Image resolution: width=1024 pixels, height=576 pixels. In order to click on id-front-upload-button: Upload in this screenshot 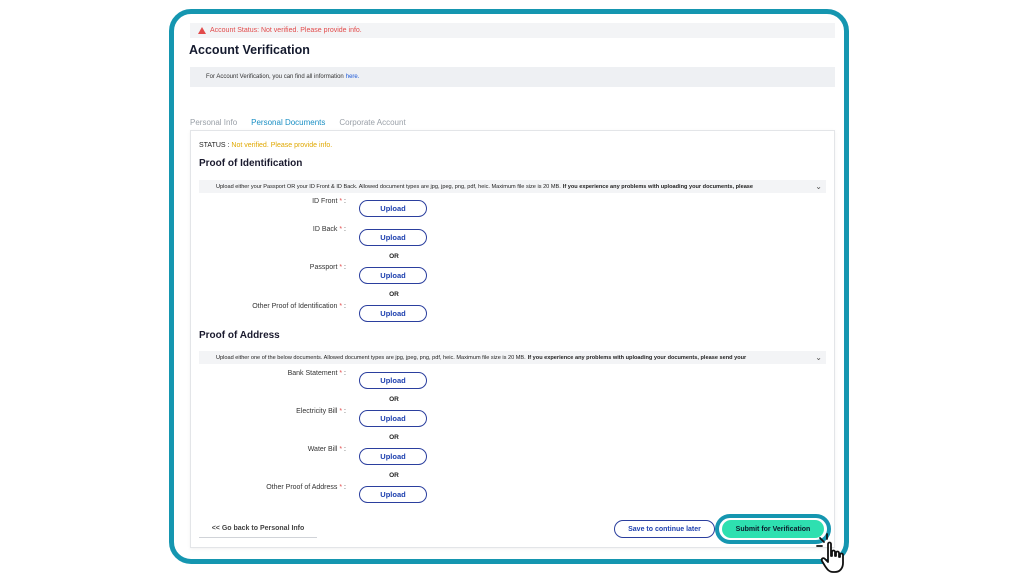, I will do `click(393, 208)`.